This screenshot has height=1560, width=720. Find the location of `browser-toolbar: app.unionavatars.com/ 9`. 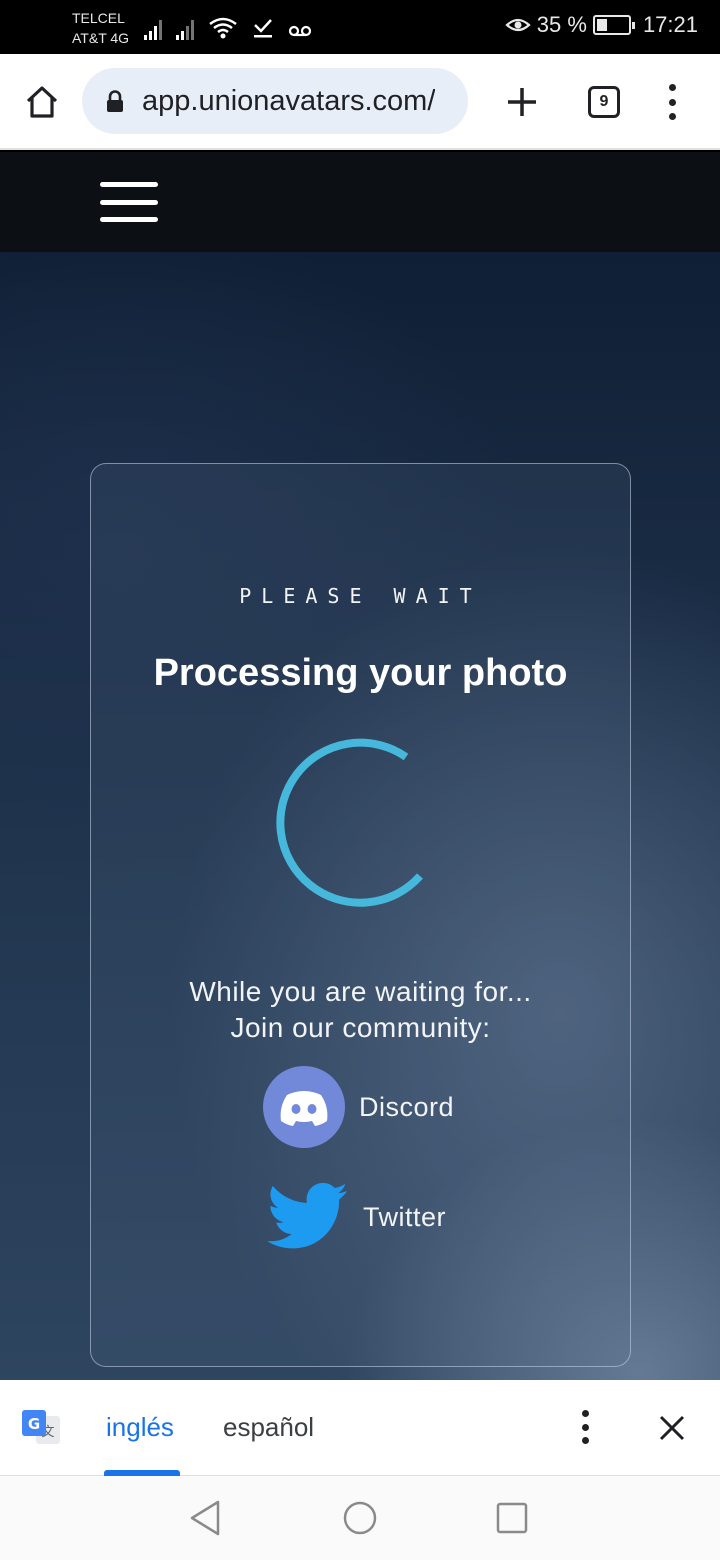

browser-toolbar: app.unionavatars.com/ 9 is located at coordinates (360, 102).